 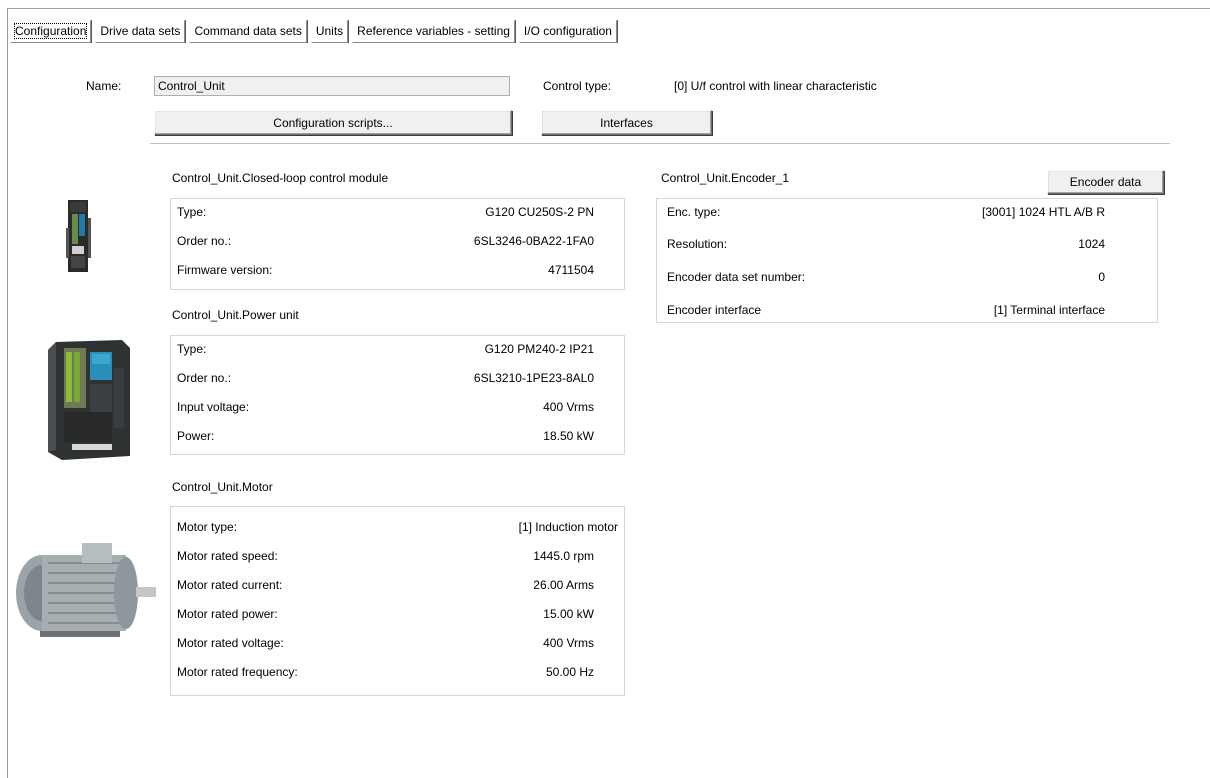 What do you see at coordinates (886, 244) in the screenshot?
I see `encoder-row: Resolution: 1024` at bounding box center [886, 244].